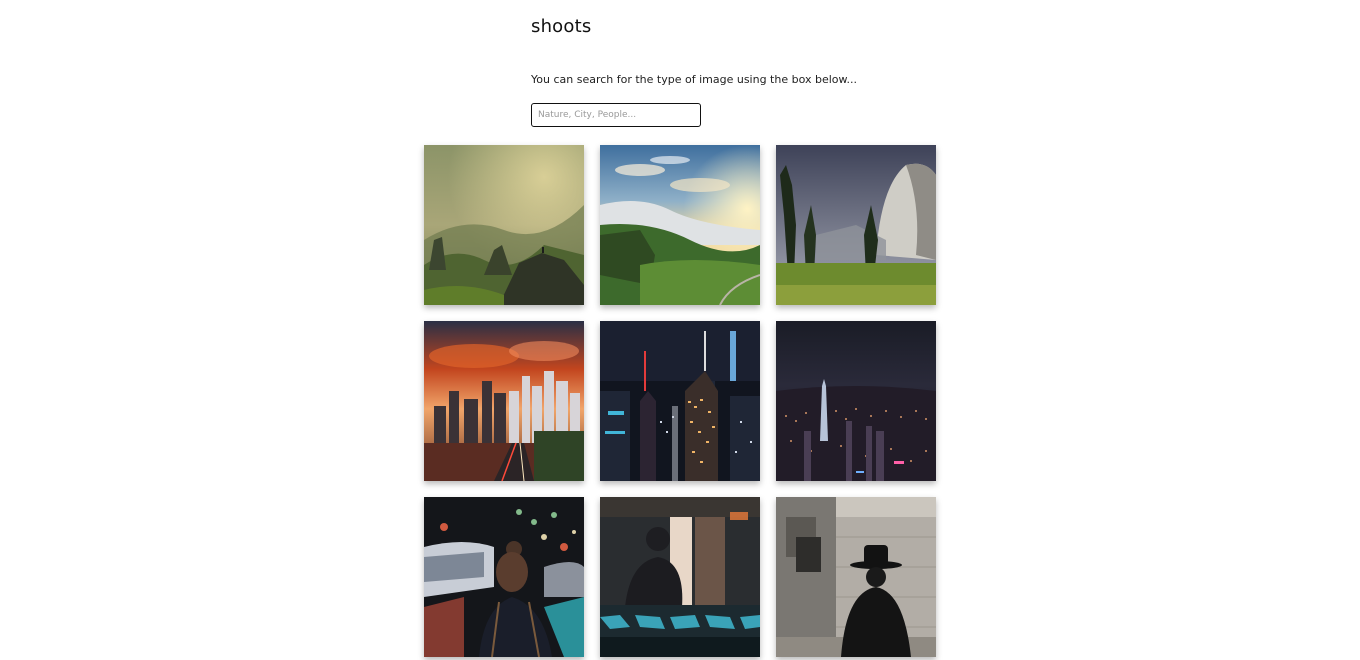 The height and width of the screenshot is (660, 1360). Describe the element at coordinates (561, 26) in the screenshot. I see `site-title: shoots` at that location.